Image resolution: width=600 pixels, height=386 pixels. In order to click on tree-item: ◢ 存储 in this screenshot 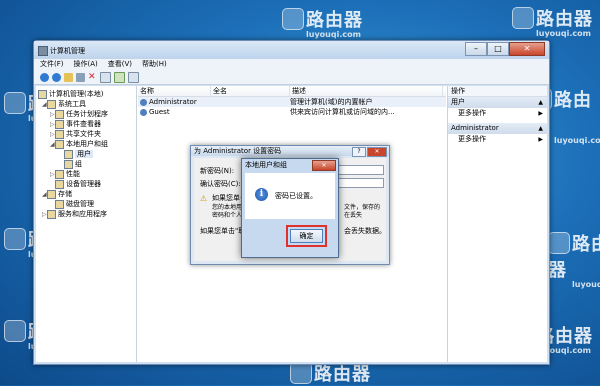, I will do `click(86, 194)`.